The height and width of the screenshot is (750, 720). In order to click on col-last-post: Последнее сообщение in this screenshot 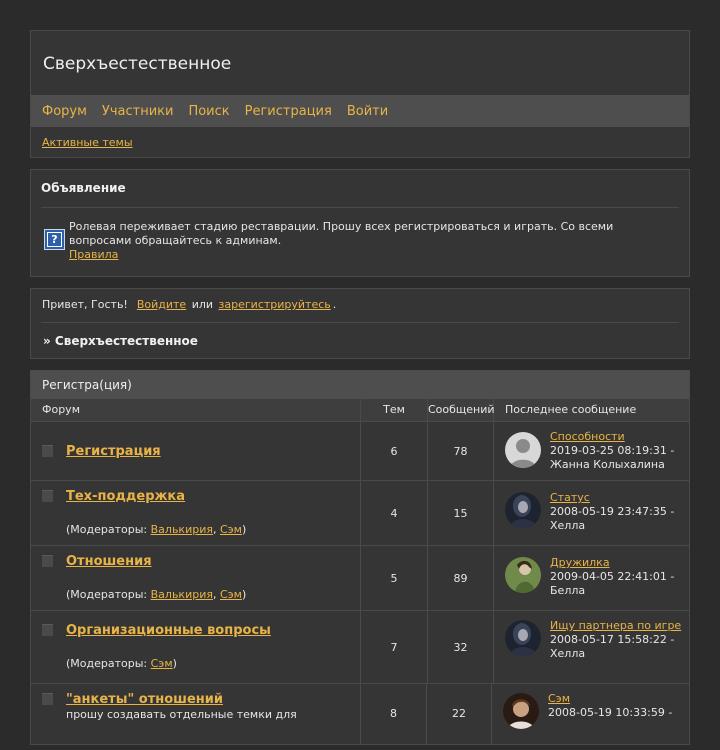, I will do `click(571, 409)`.